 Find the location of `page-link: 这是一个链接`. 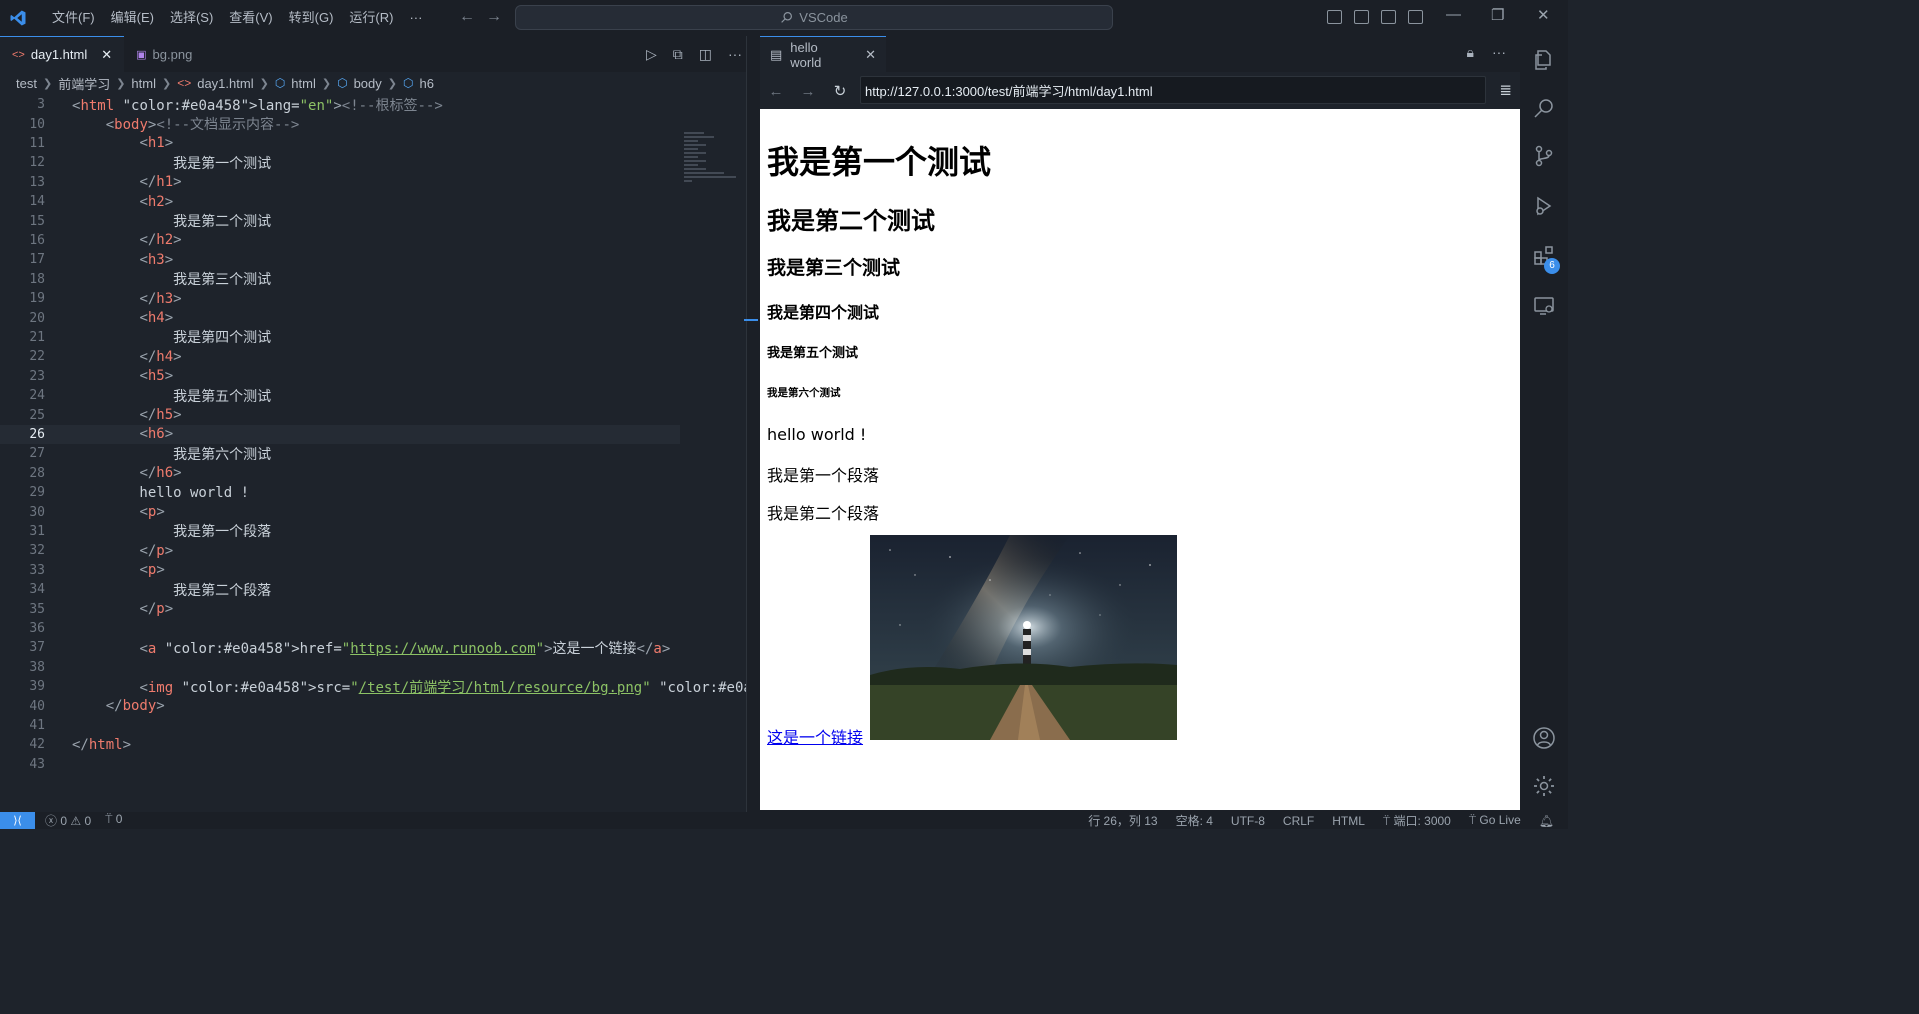

page-link: 这是一个链接 is located at coordinates (815, 736).